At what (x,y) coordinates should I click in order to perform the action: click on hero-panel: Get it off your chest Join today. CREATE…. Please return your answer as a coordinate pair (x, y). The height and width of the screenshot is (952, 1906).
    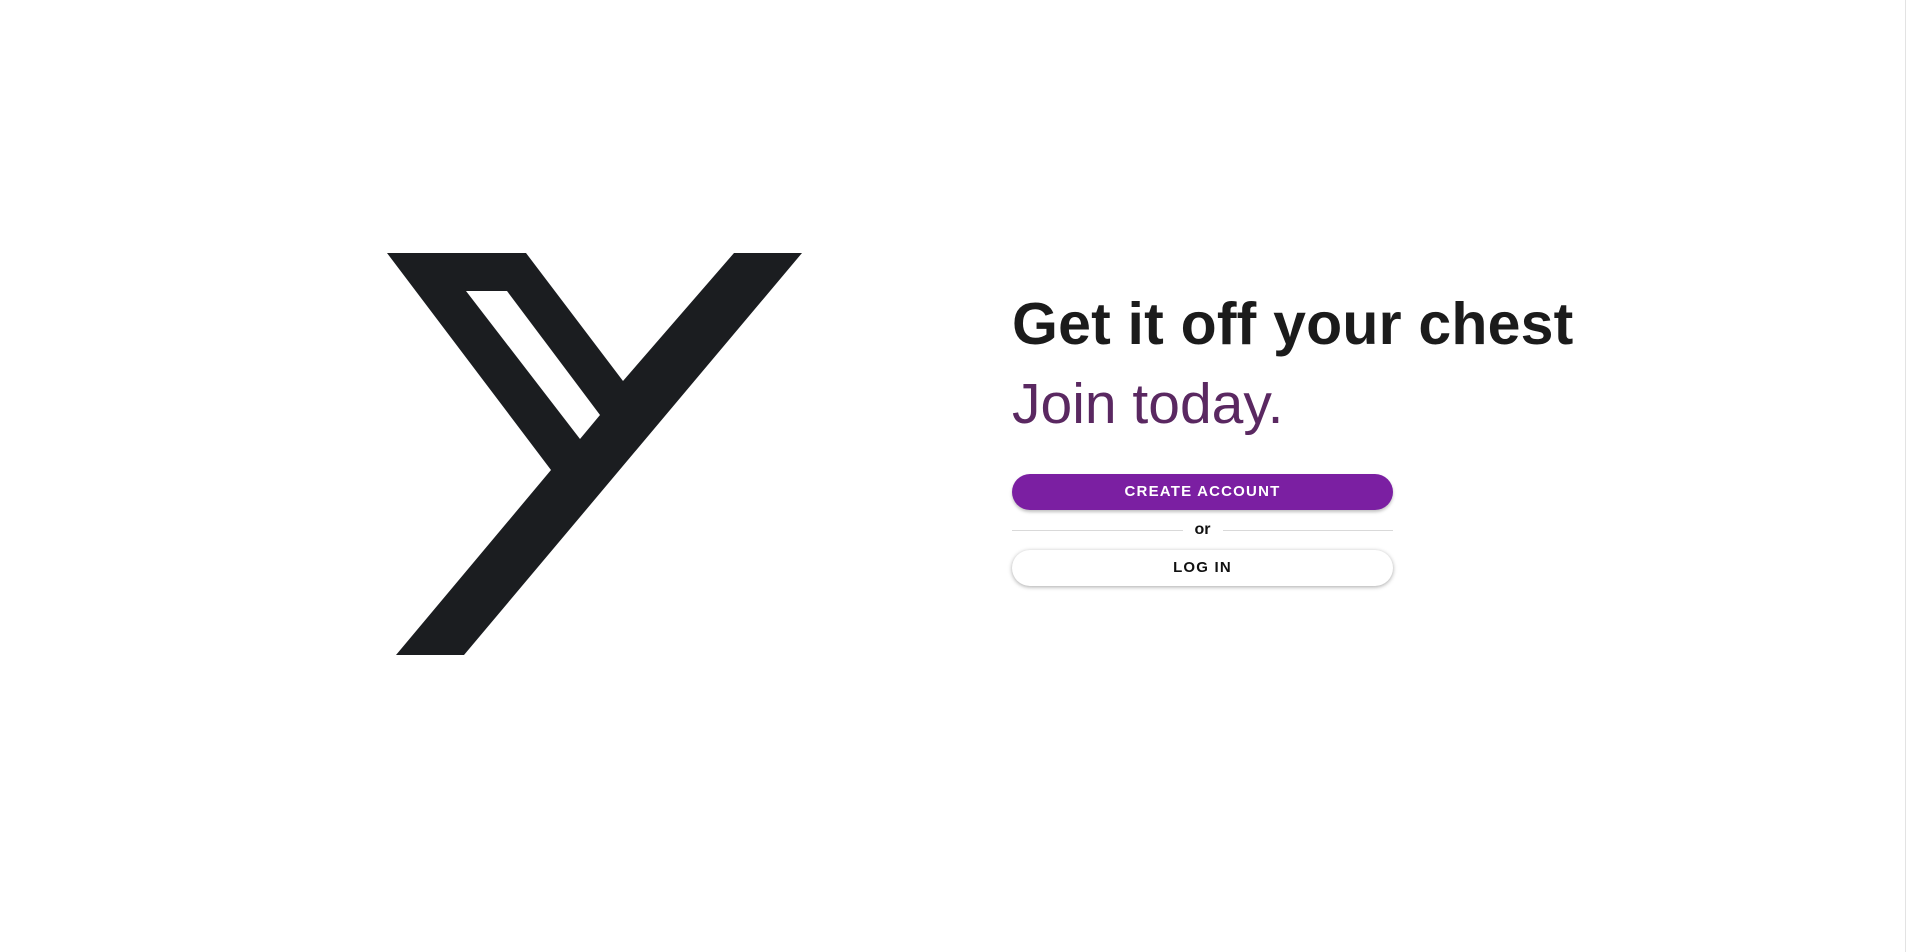
    Looking at the image, I should click on (1293, 437).